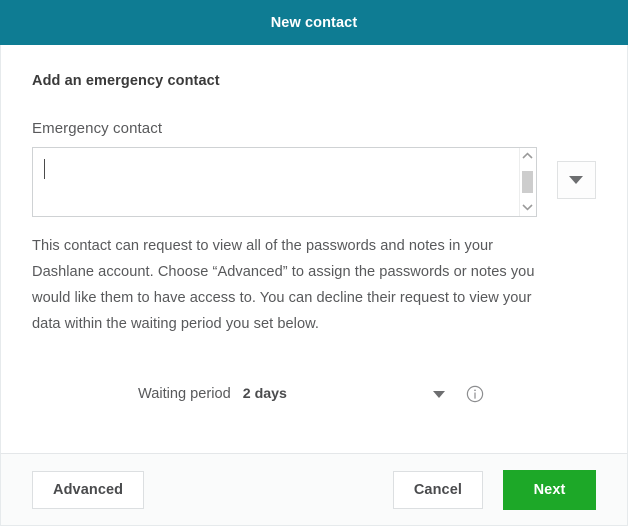 This screenshot has width=628, height=526. Describe the element at coordinates (527, 156) in the screenshot. I see `chevron-up-icon` at that location.